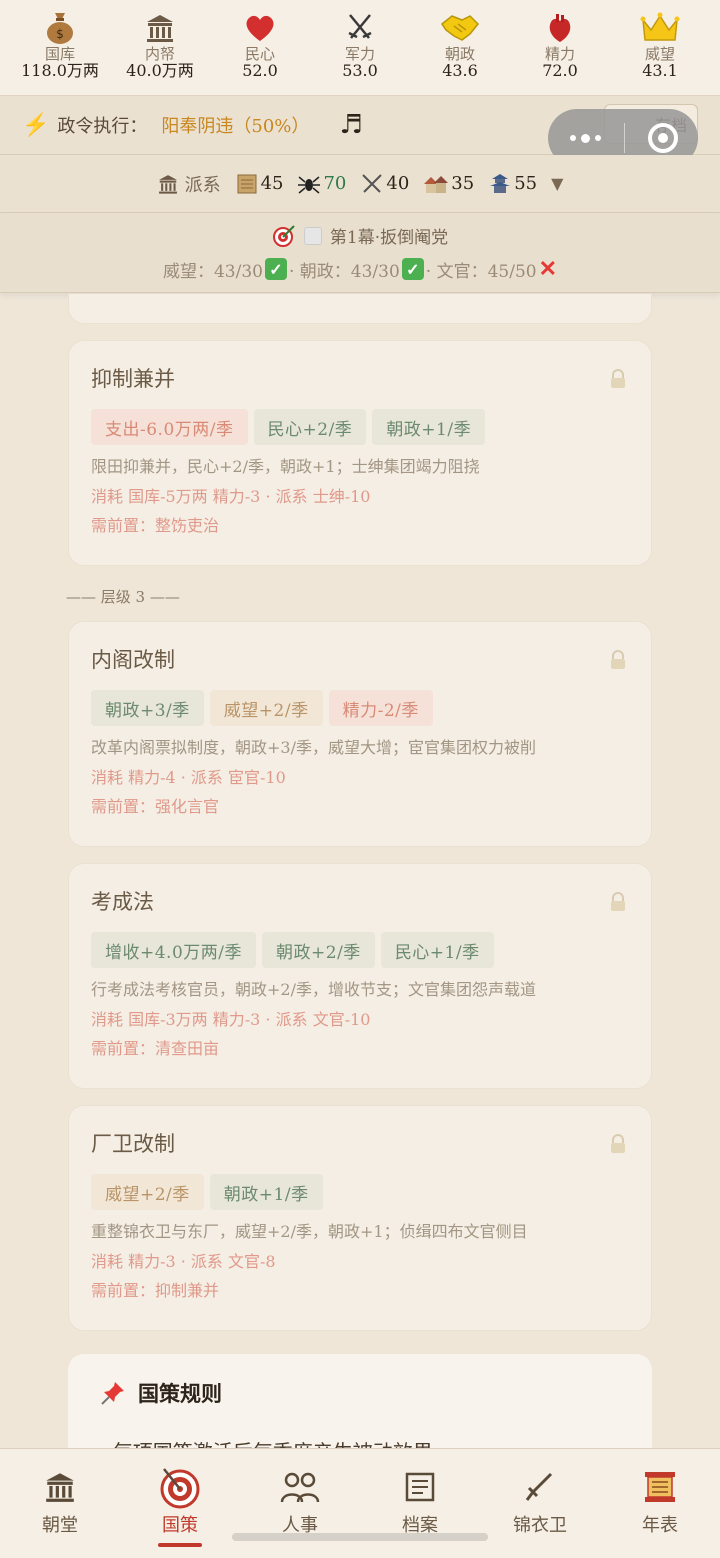  What do you see at coordinates (309, 184) in the screenshot?
I see `spider-icon` at bounding box center [309, 184].